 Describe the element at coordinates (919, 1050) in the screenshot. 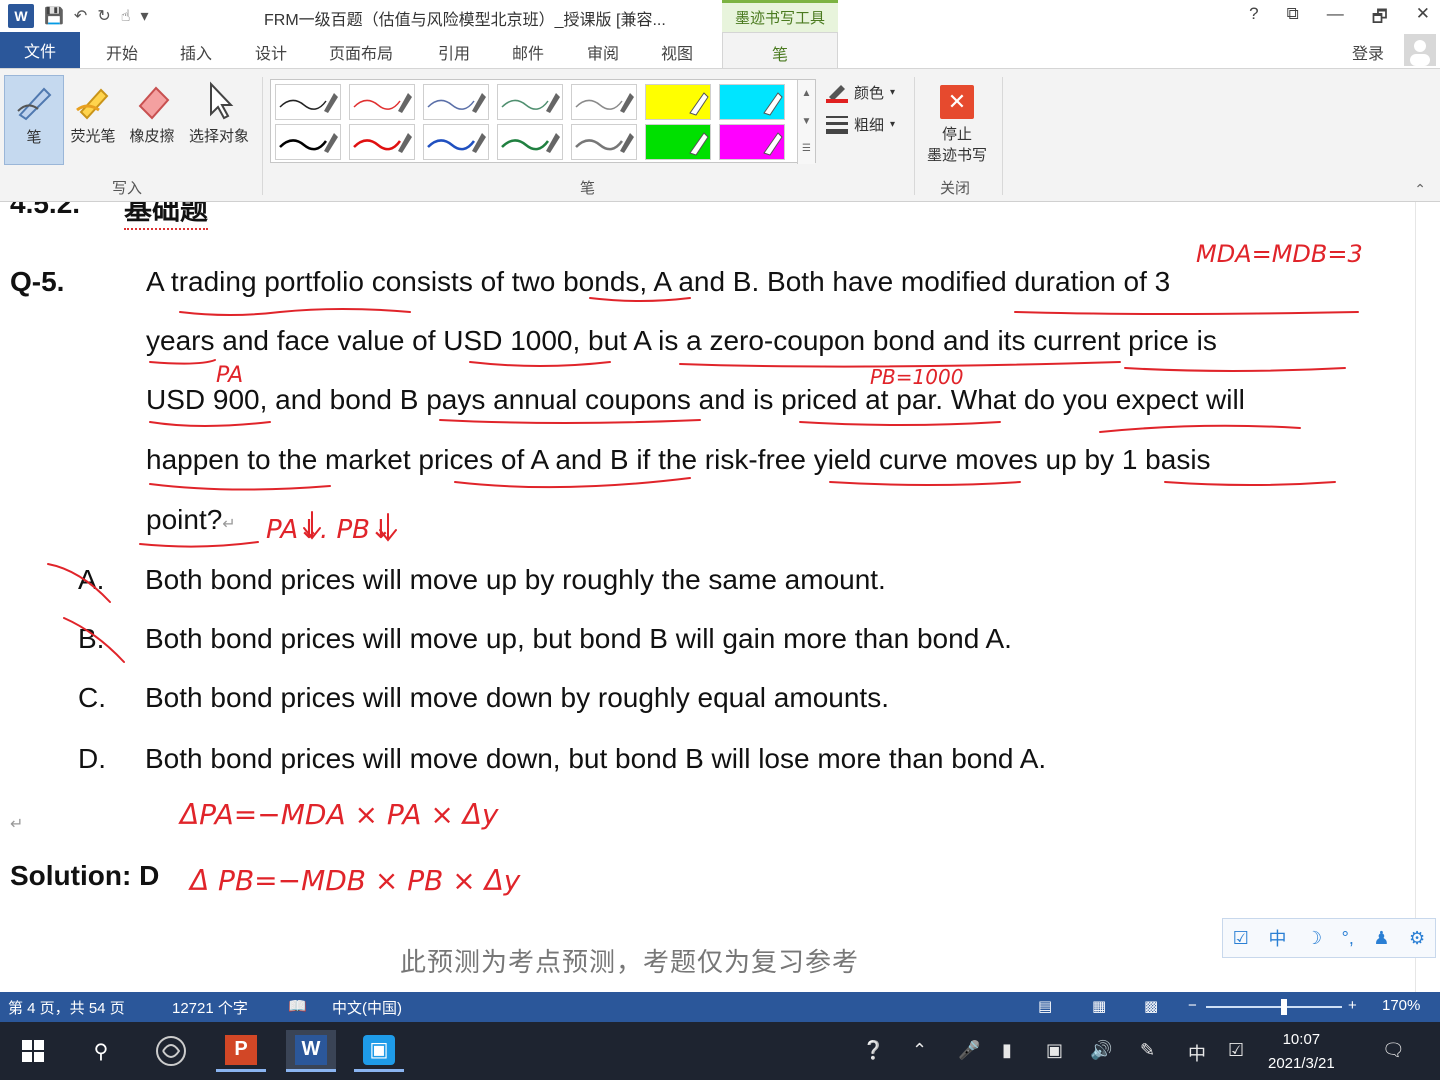

I see `show-hidden-icons: ⌃` at that location.